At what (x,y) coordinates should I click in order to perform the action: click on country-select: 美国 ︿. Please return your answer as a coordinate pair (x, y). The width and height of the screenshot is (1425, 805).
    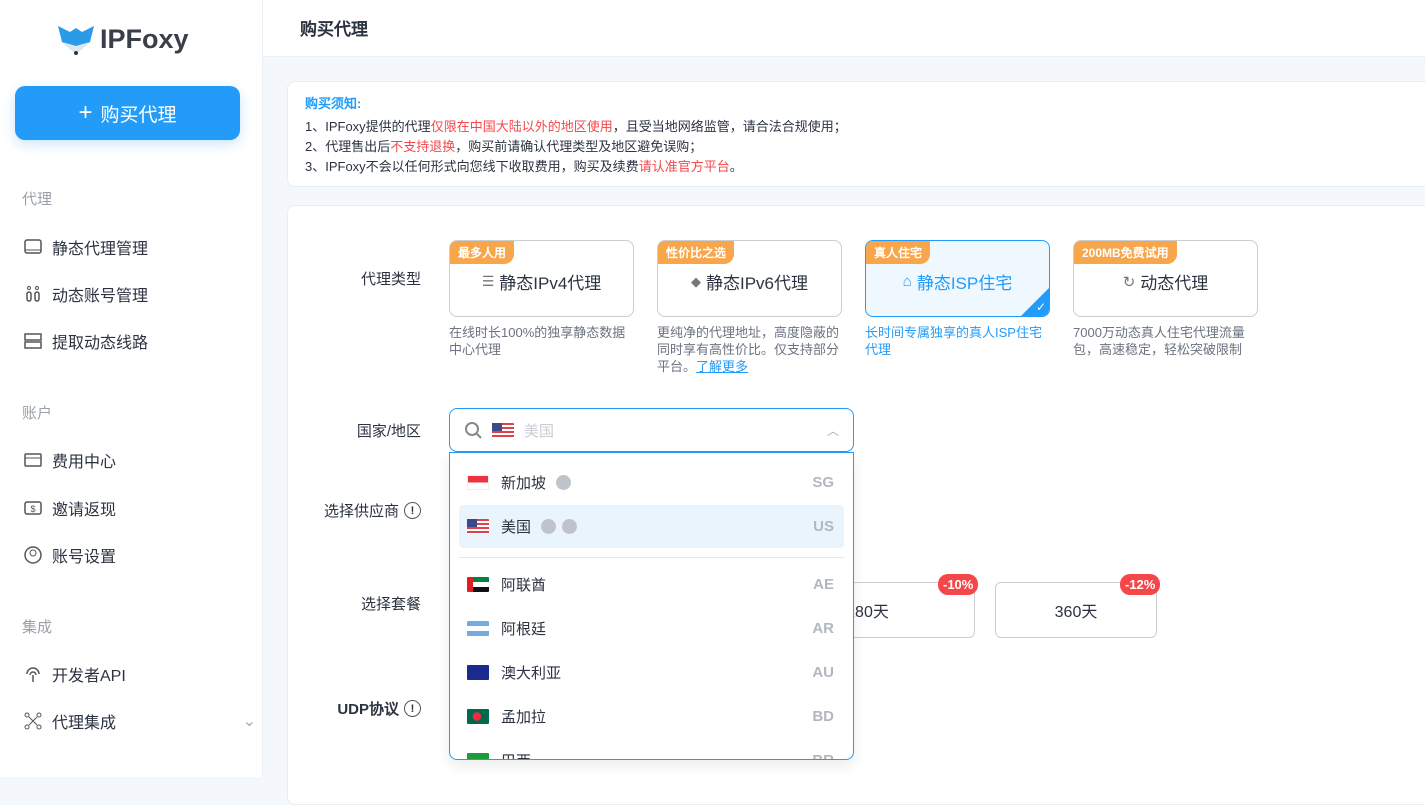
    Looking at the image, I should click on (651, 430).